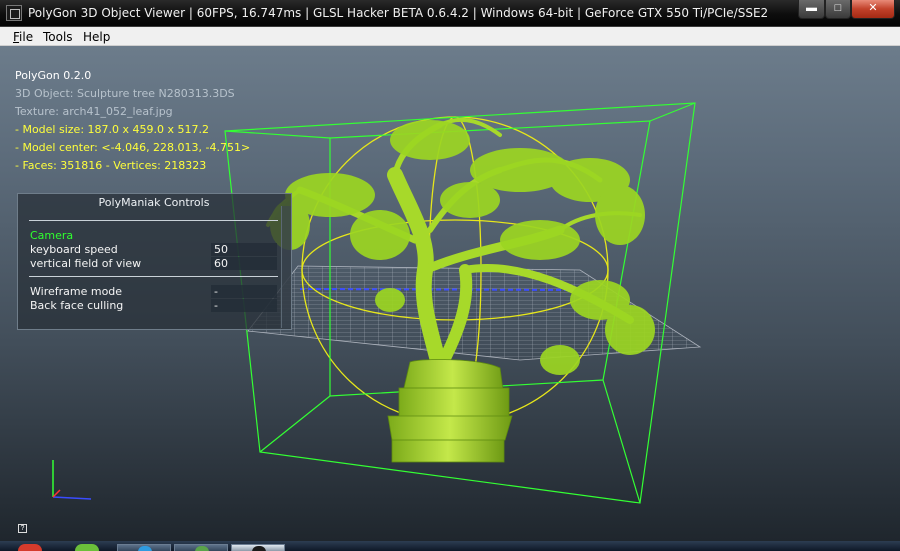 This screenshot has height=551, width=900. What do you see at coordinates (258, 547) in the screenshot?
I see `polygon-app-icon` at bounding box center [258, 547].